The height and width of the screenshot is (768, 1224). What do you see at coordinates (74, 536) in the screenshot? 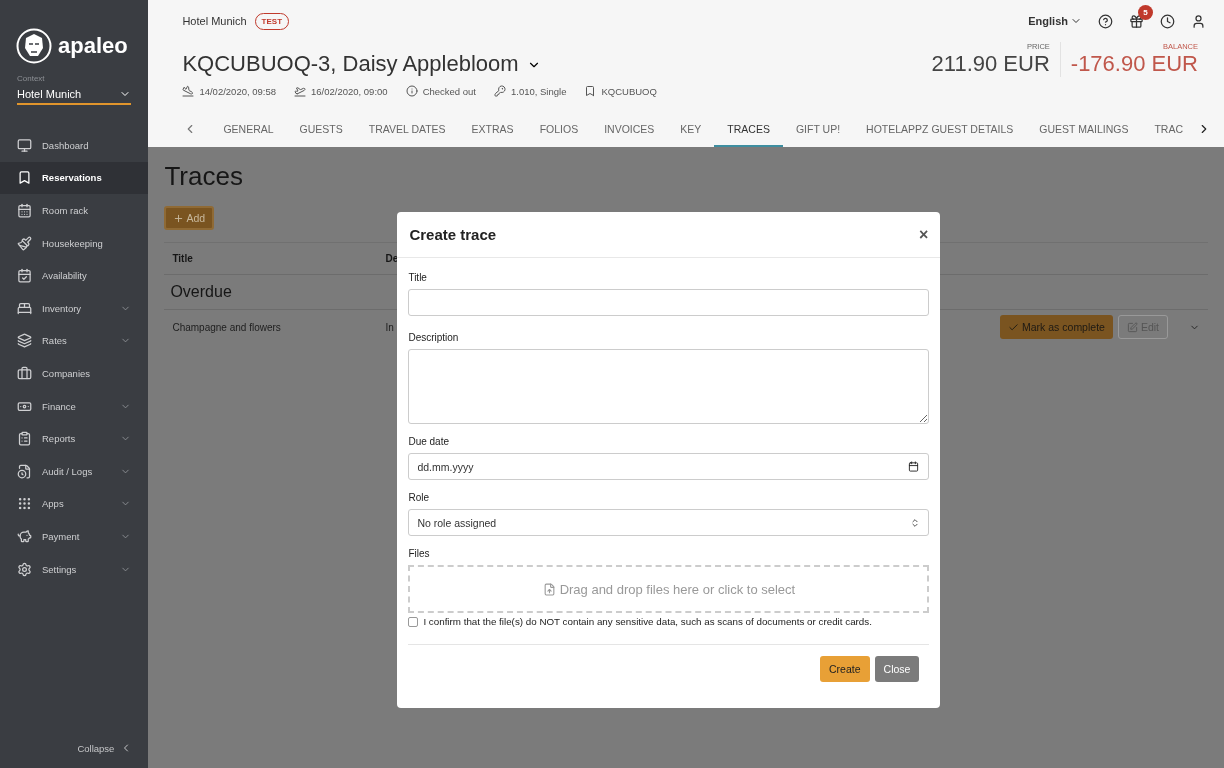
I see `nav-item: Payment` at bounding box center [74, 536].